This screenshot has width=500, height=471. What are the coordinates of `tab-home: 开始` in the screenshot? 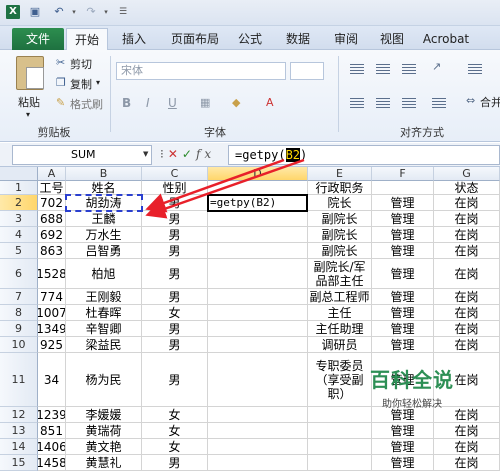 It's located at (87, 39).